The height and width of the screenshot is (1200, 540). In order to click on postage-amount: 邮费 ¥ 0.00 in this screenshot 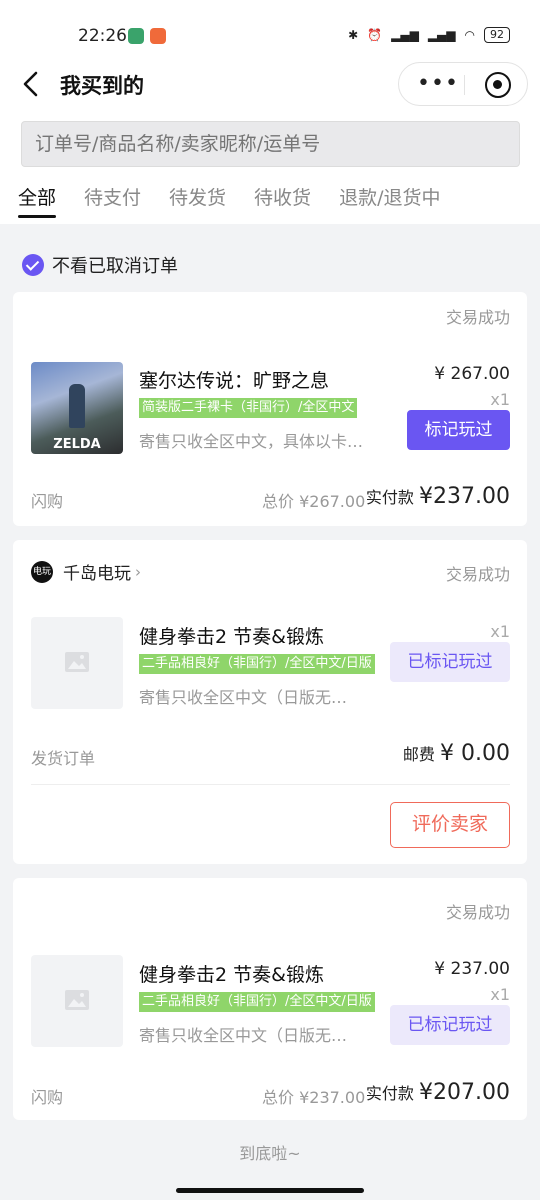, I will do `click(456, 753)`.